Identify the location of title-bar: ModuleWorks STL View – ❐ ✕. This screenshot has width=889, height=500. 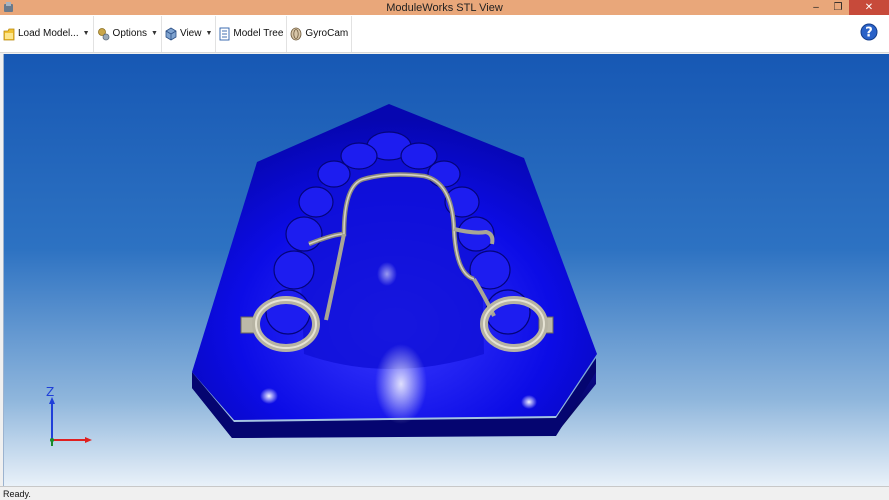
(444, 7).